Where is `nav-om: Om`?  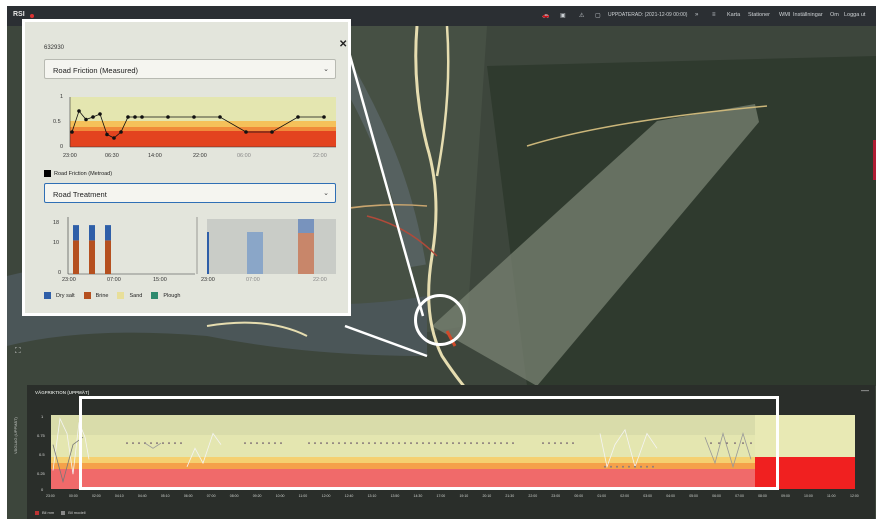 nav-om: Om is located at coordinates (834, 15).